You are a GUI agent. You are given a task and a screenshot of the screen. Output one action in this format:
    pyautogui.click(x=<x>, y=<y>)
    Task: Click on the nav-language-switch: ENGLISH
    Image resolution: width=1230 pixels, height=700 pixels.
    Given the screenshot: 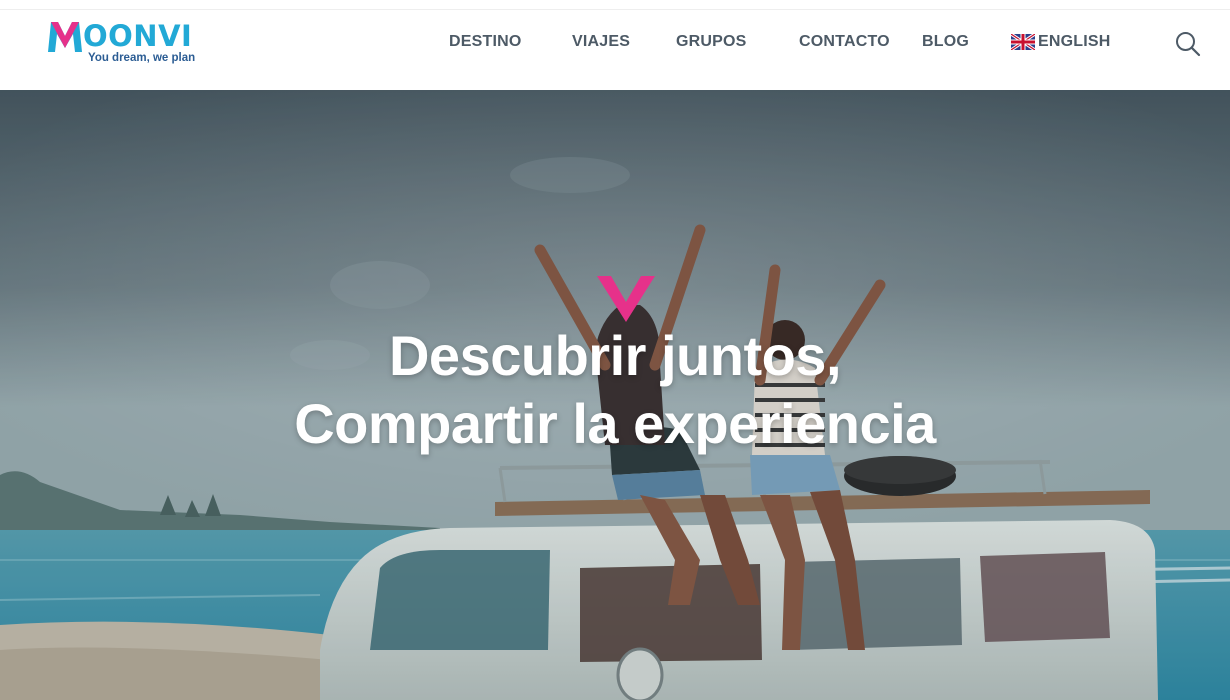 What is the action you would take?
    pyautogui.click(x=1061, y=42)
    